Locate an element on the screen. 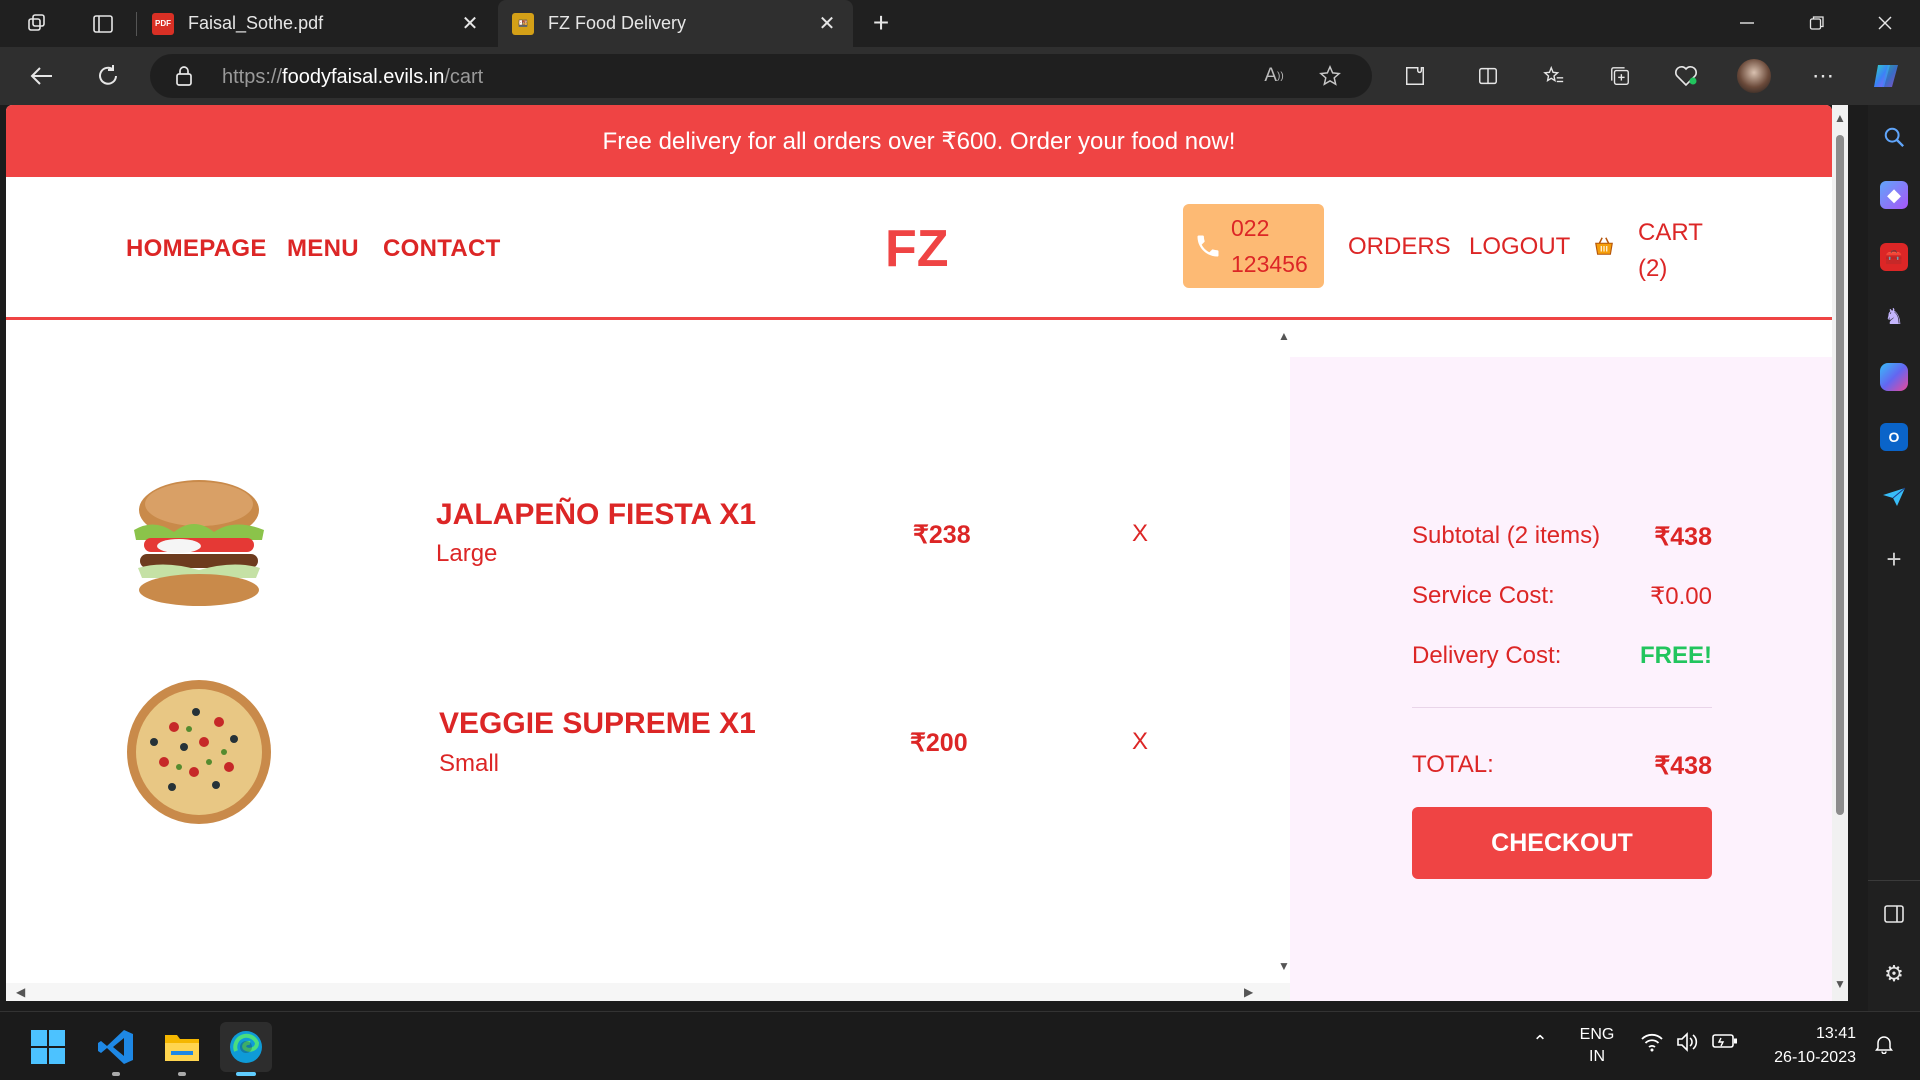 This screenshot has width=1920, height=1080. scroll-left-arrow-icon: ◀ is located at coordinates (20, 992).